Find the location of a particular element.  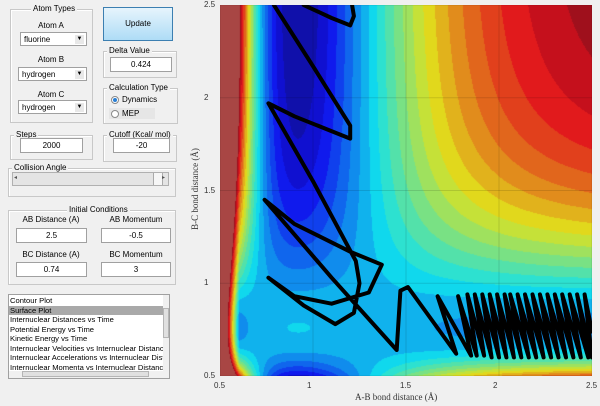

atom-types-title: Atom Types is located at coordinates (54, 8).